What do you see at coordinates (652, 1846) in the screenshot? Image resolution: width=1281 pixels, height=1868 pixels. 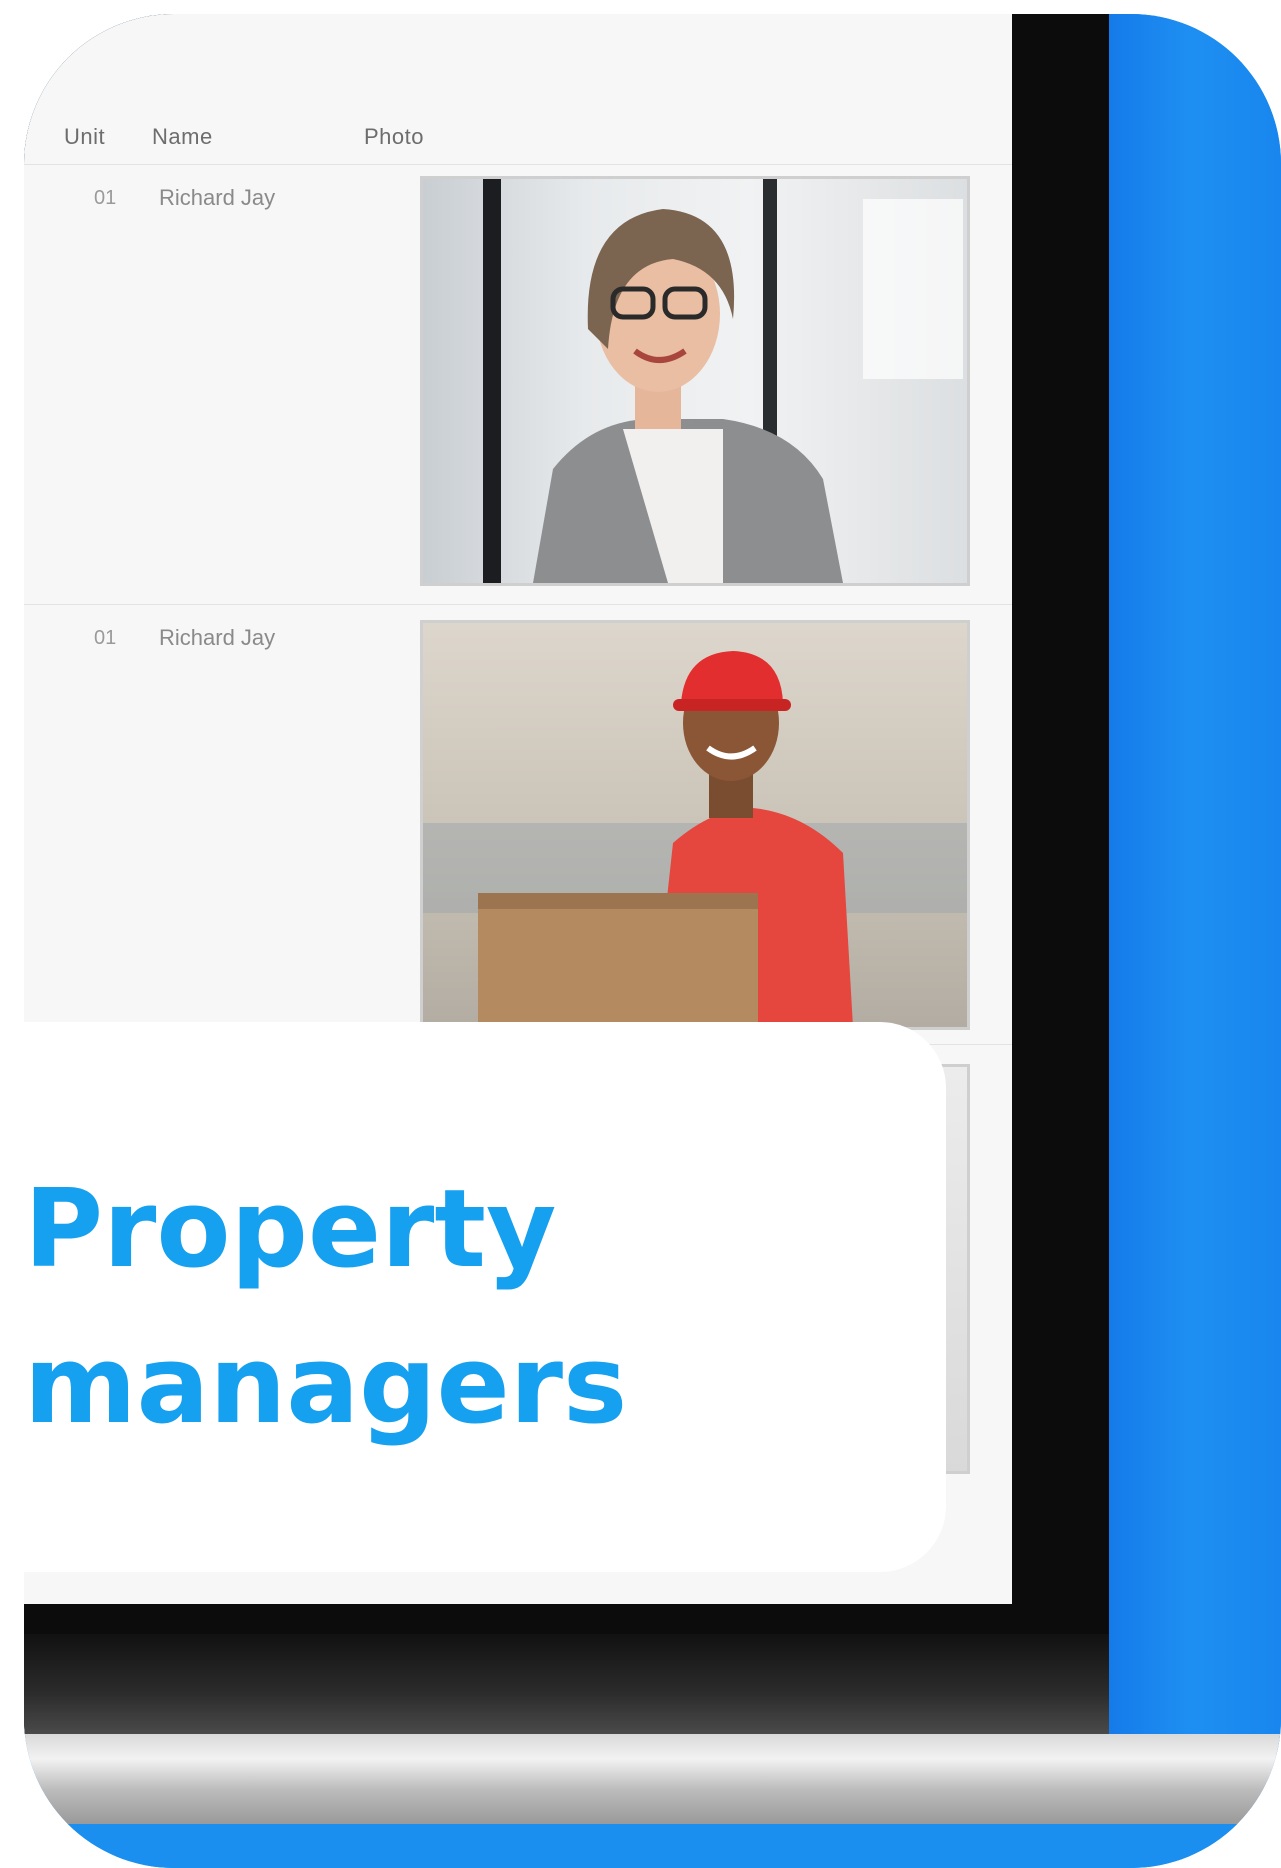 I see `blue-base-strip` at bounding box center [652, 1846].